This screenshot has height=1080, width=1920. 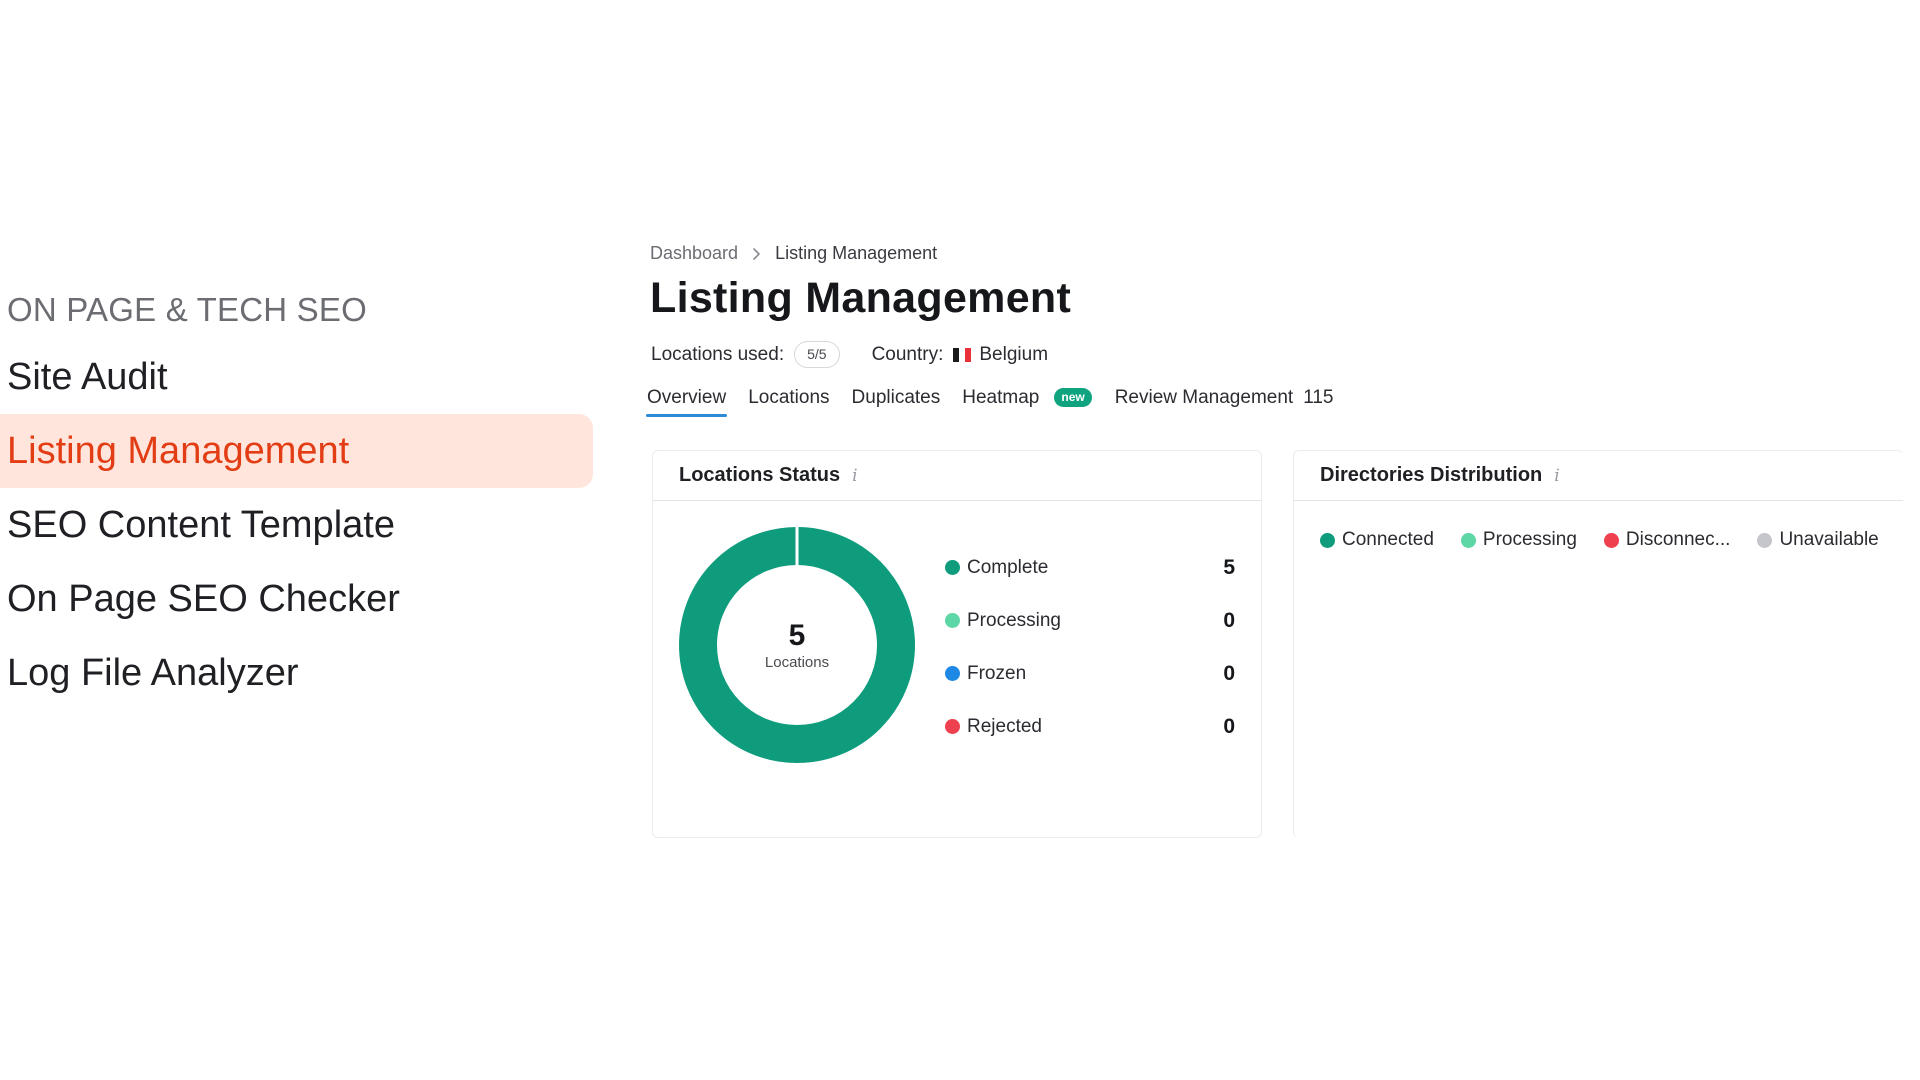 I want to click on unavailable-dot-icon, so click(x=1765, y=540).